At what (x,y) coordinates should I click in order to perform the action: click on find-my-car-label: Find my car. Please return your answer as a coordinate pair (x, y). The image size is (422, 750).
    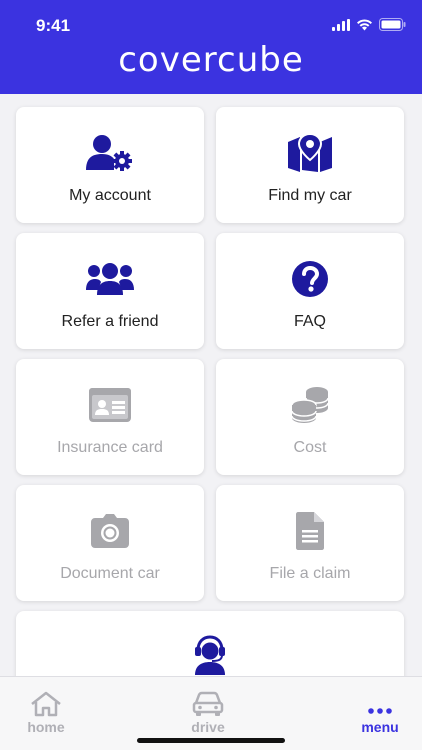
    Looking at the image, I should click on (310, 195).